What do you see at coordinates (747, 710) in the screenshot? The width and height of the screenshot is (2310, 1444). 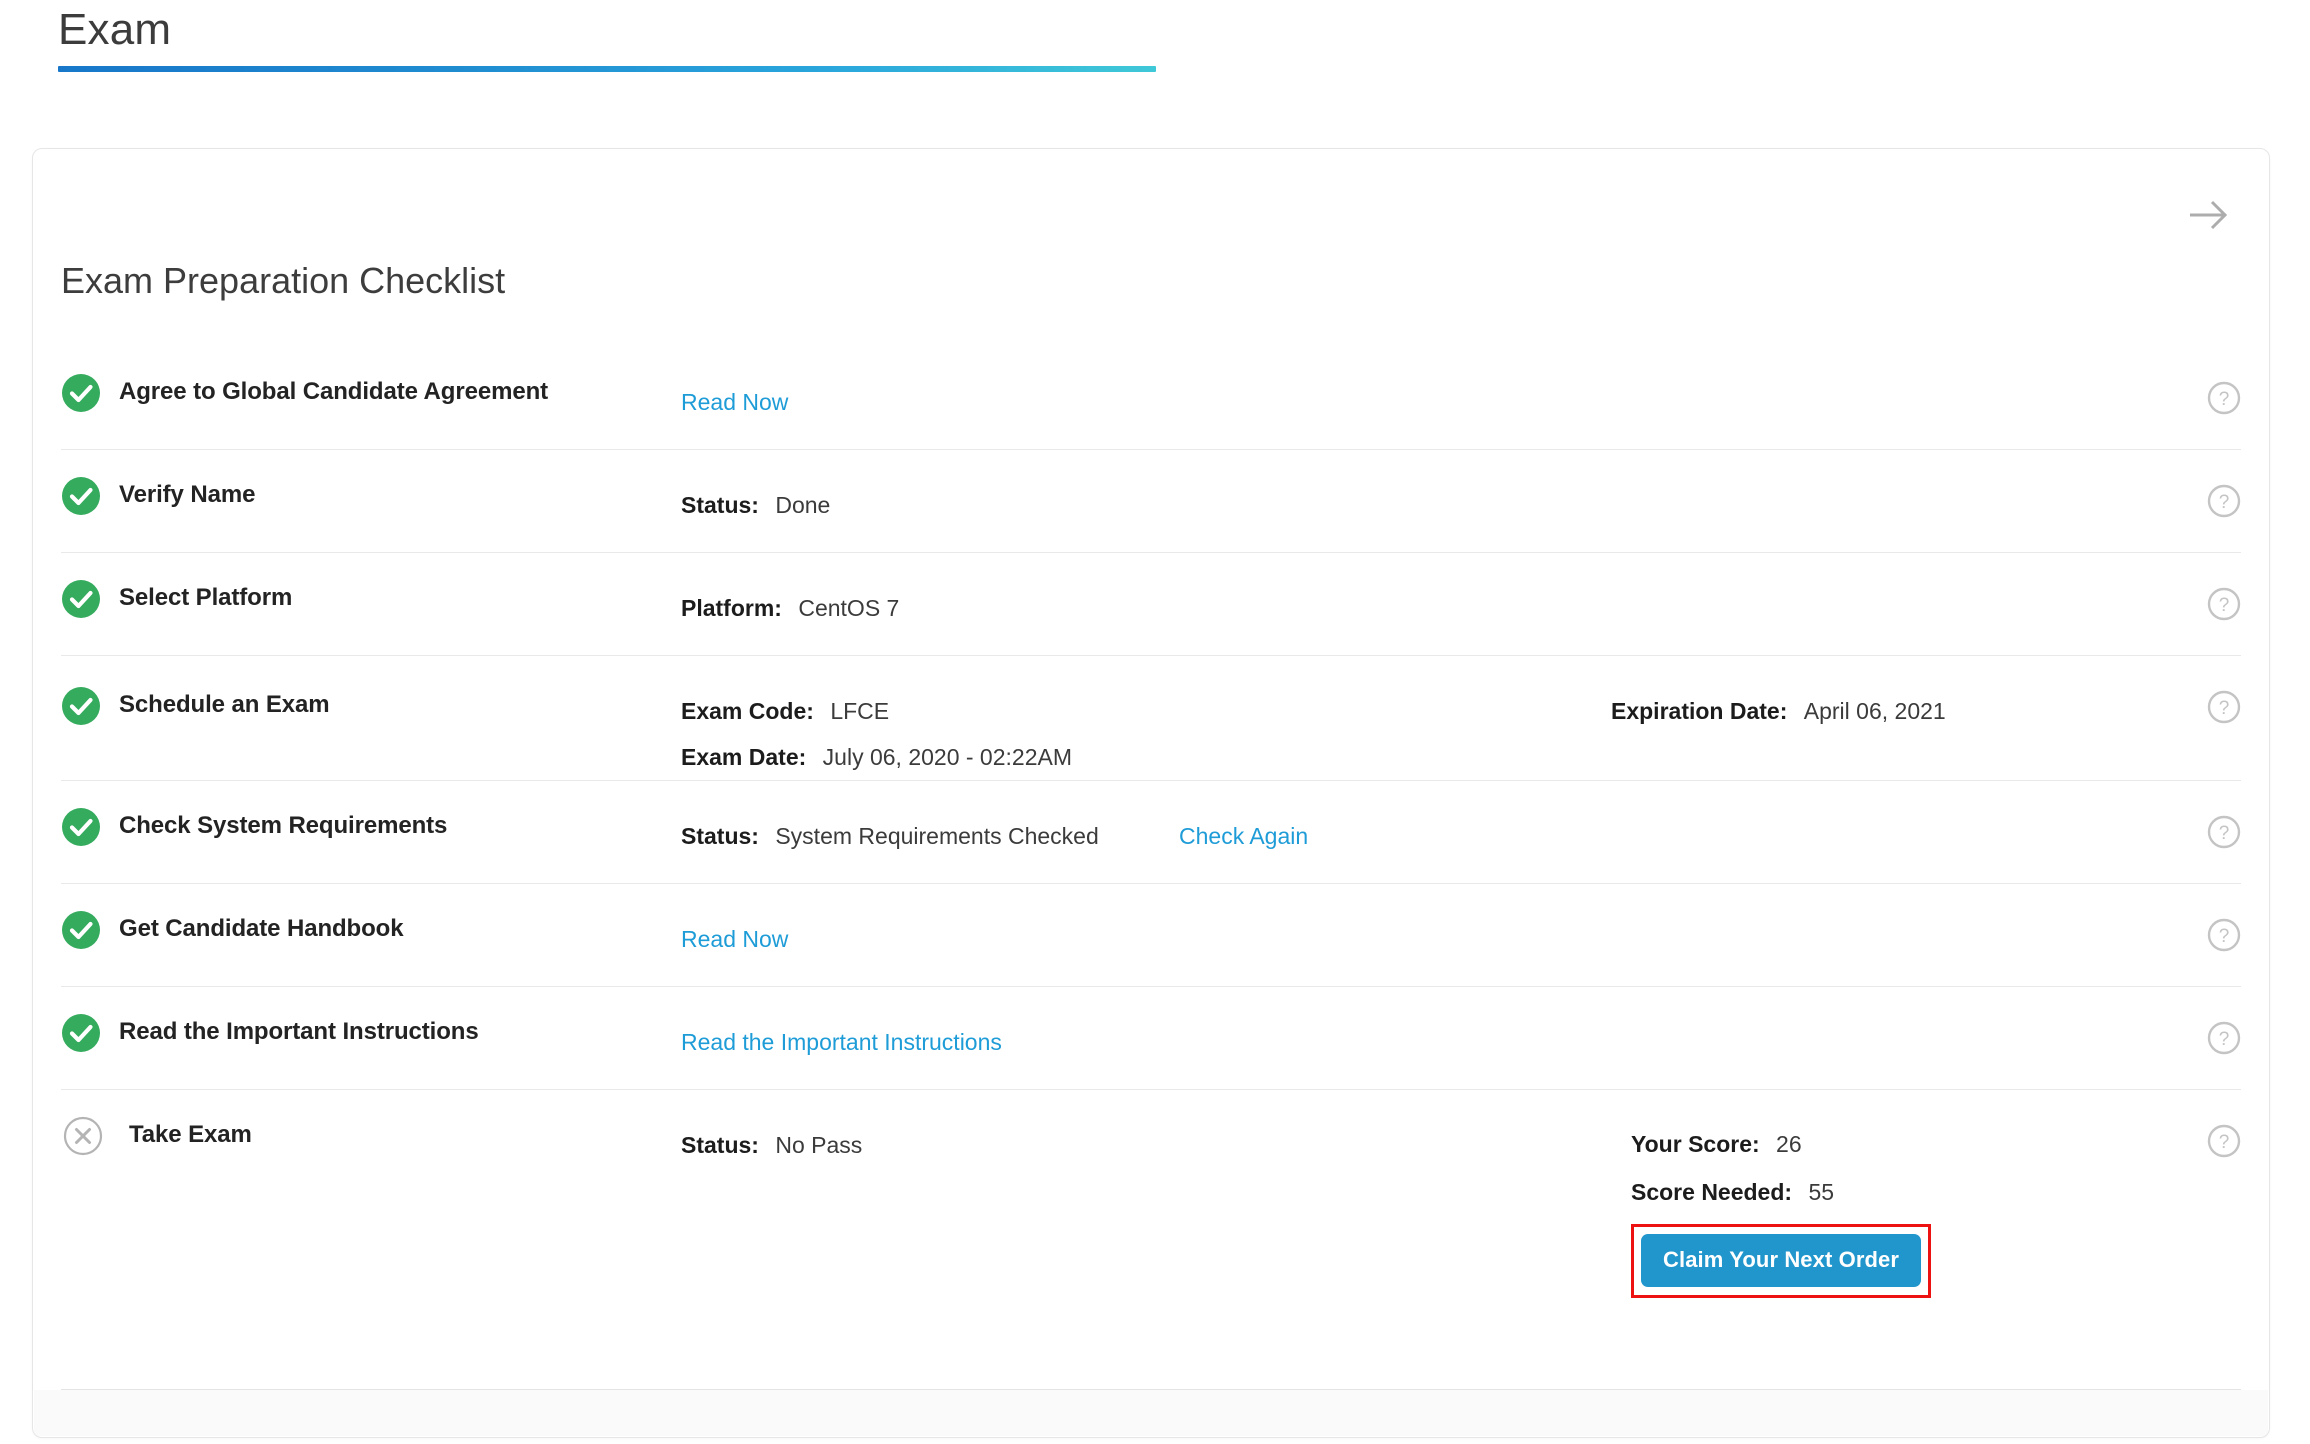 I see `exam-code-key: Exam Code:` at bounding box center [747, 710].